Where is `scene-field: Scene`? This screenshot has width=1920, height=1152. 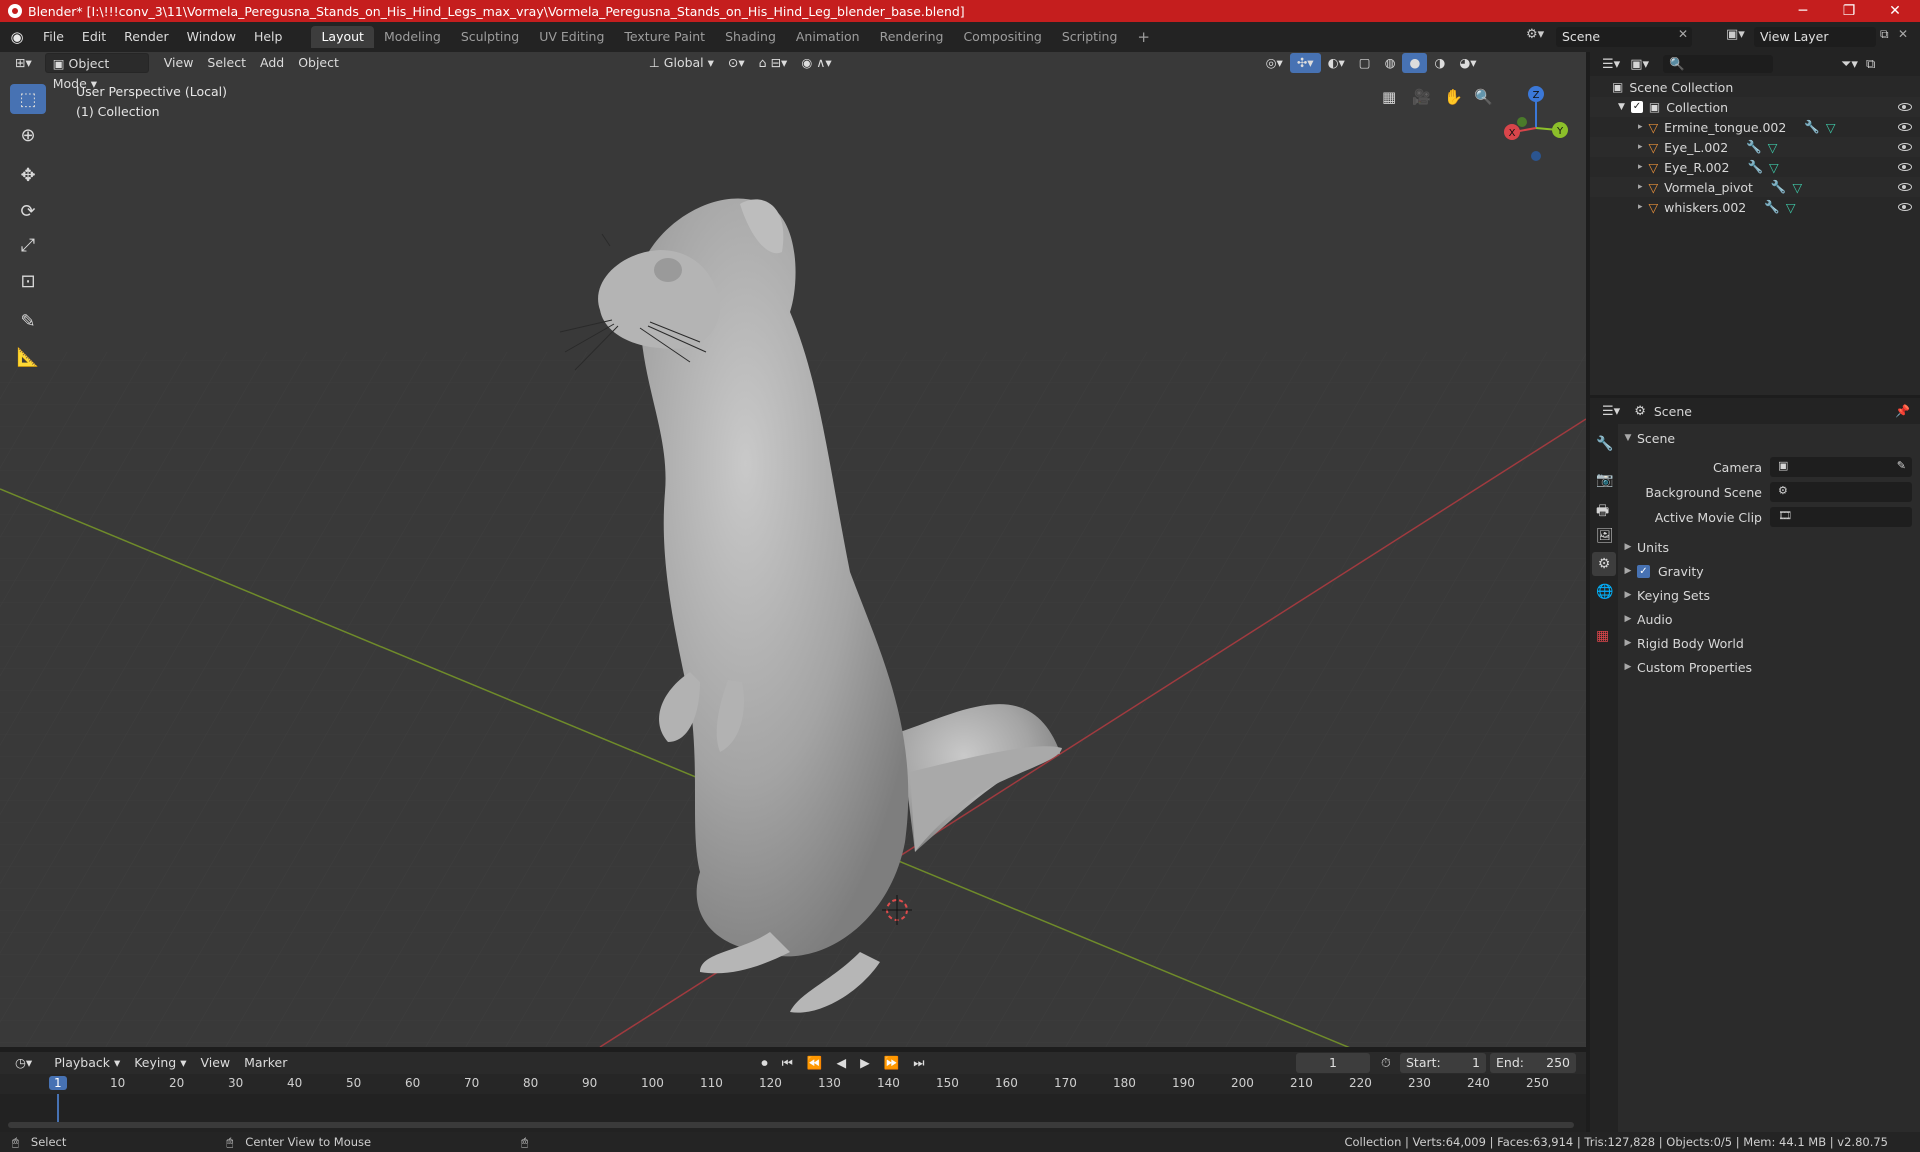
scene-field: Scene is located at coordinates (1624, 37).